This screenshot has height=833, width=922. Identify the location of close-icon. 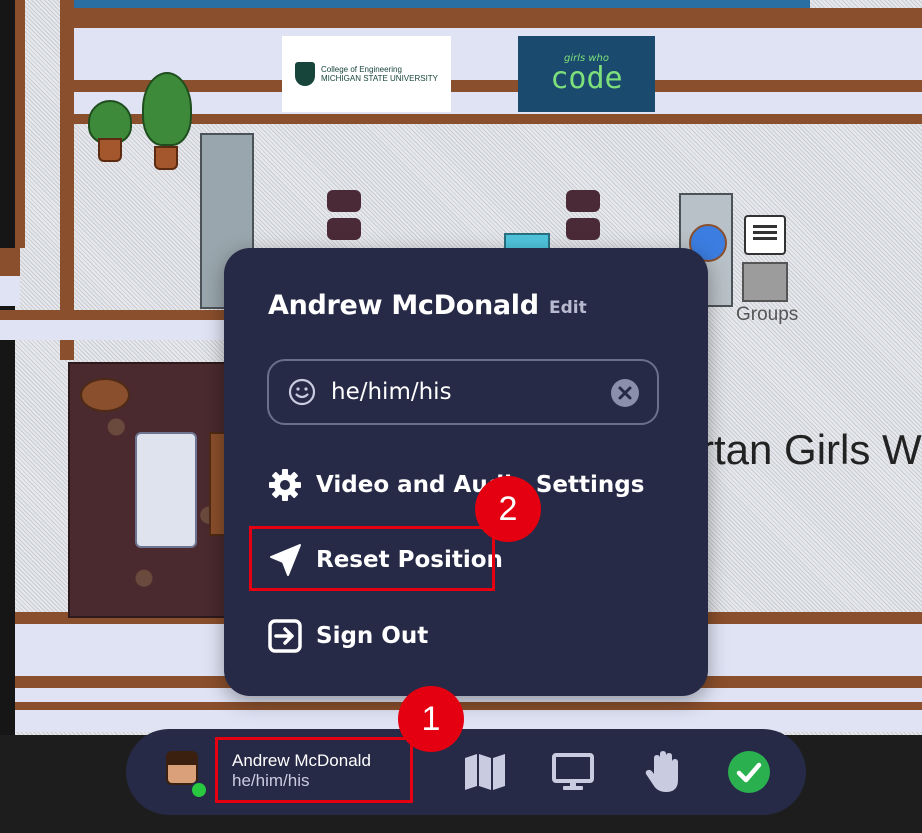
(625, 393).